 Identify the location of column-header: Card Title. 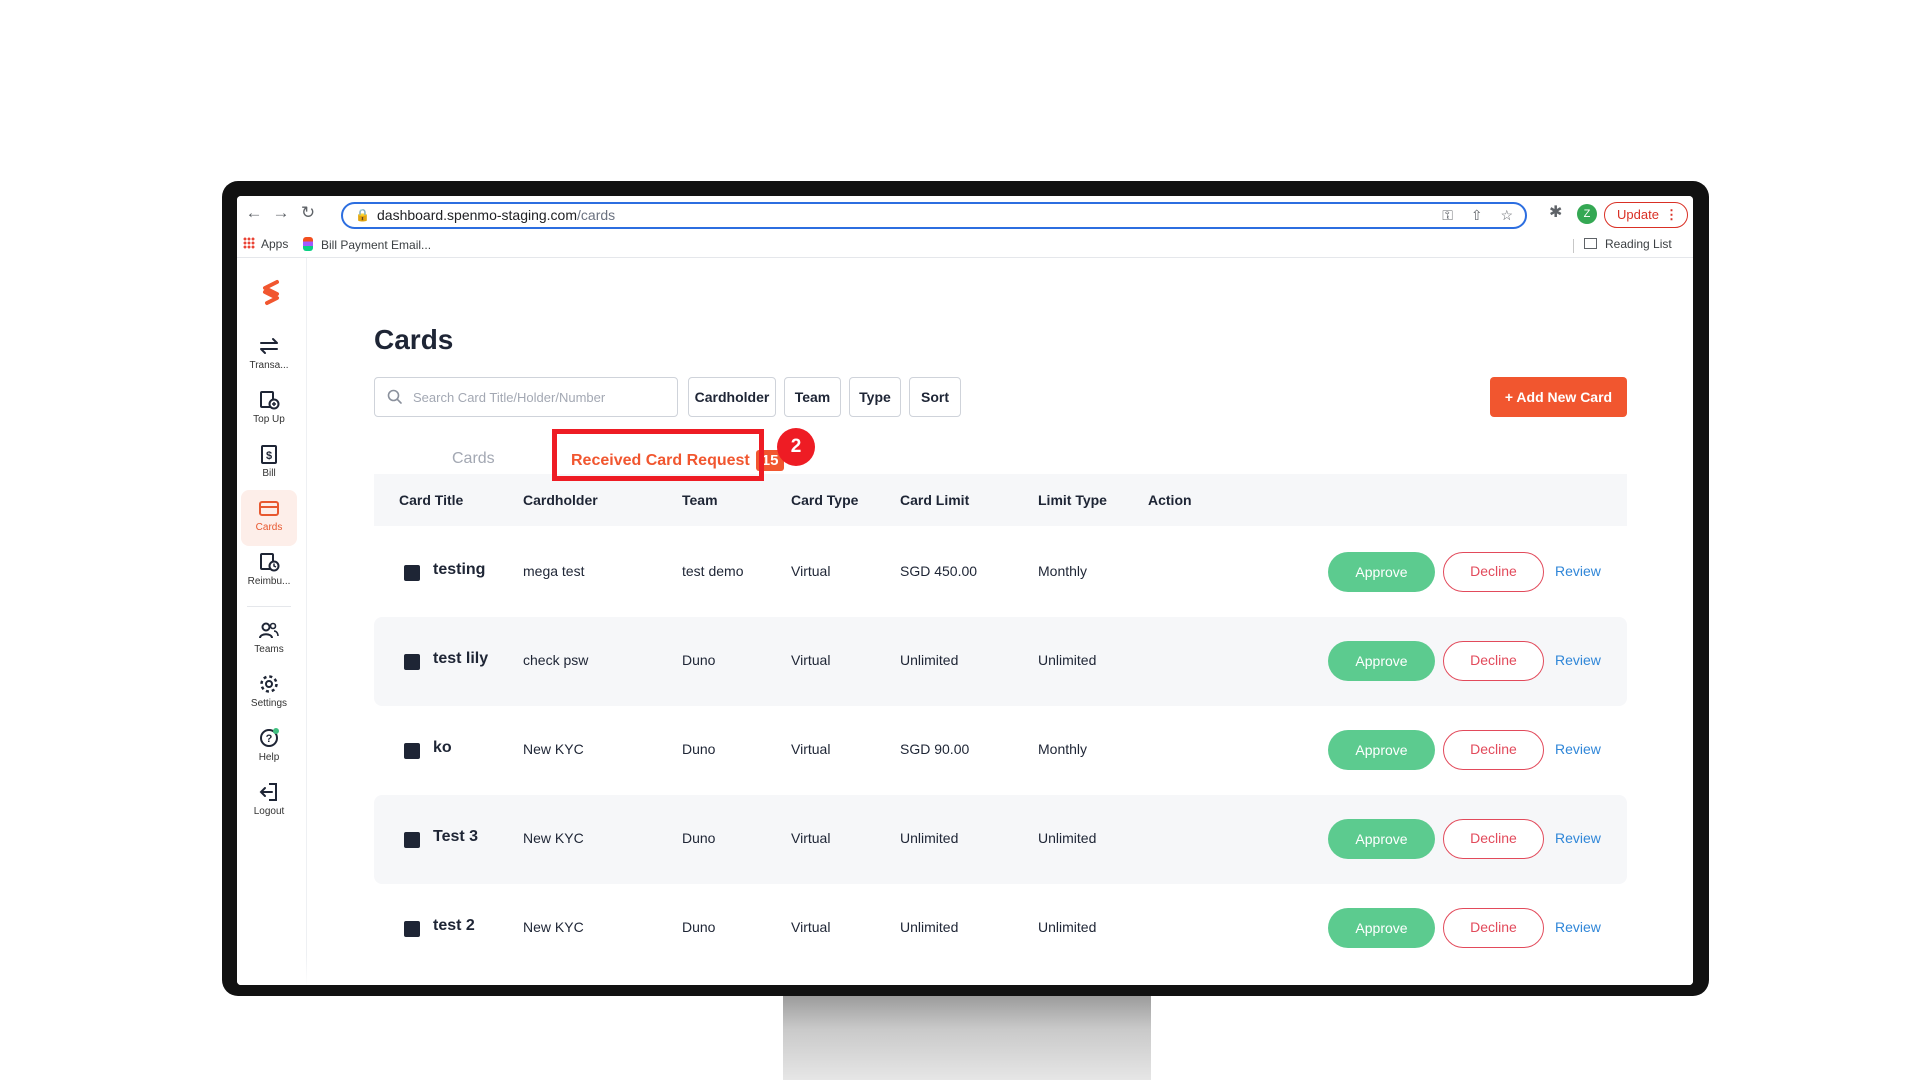
(431, 500).